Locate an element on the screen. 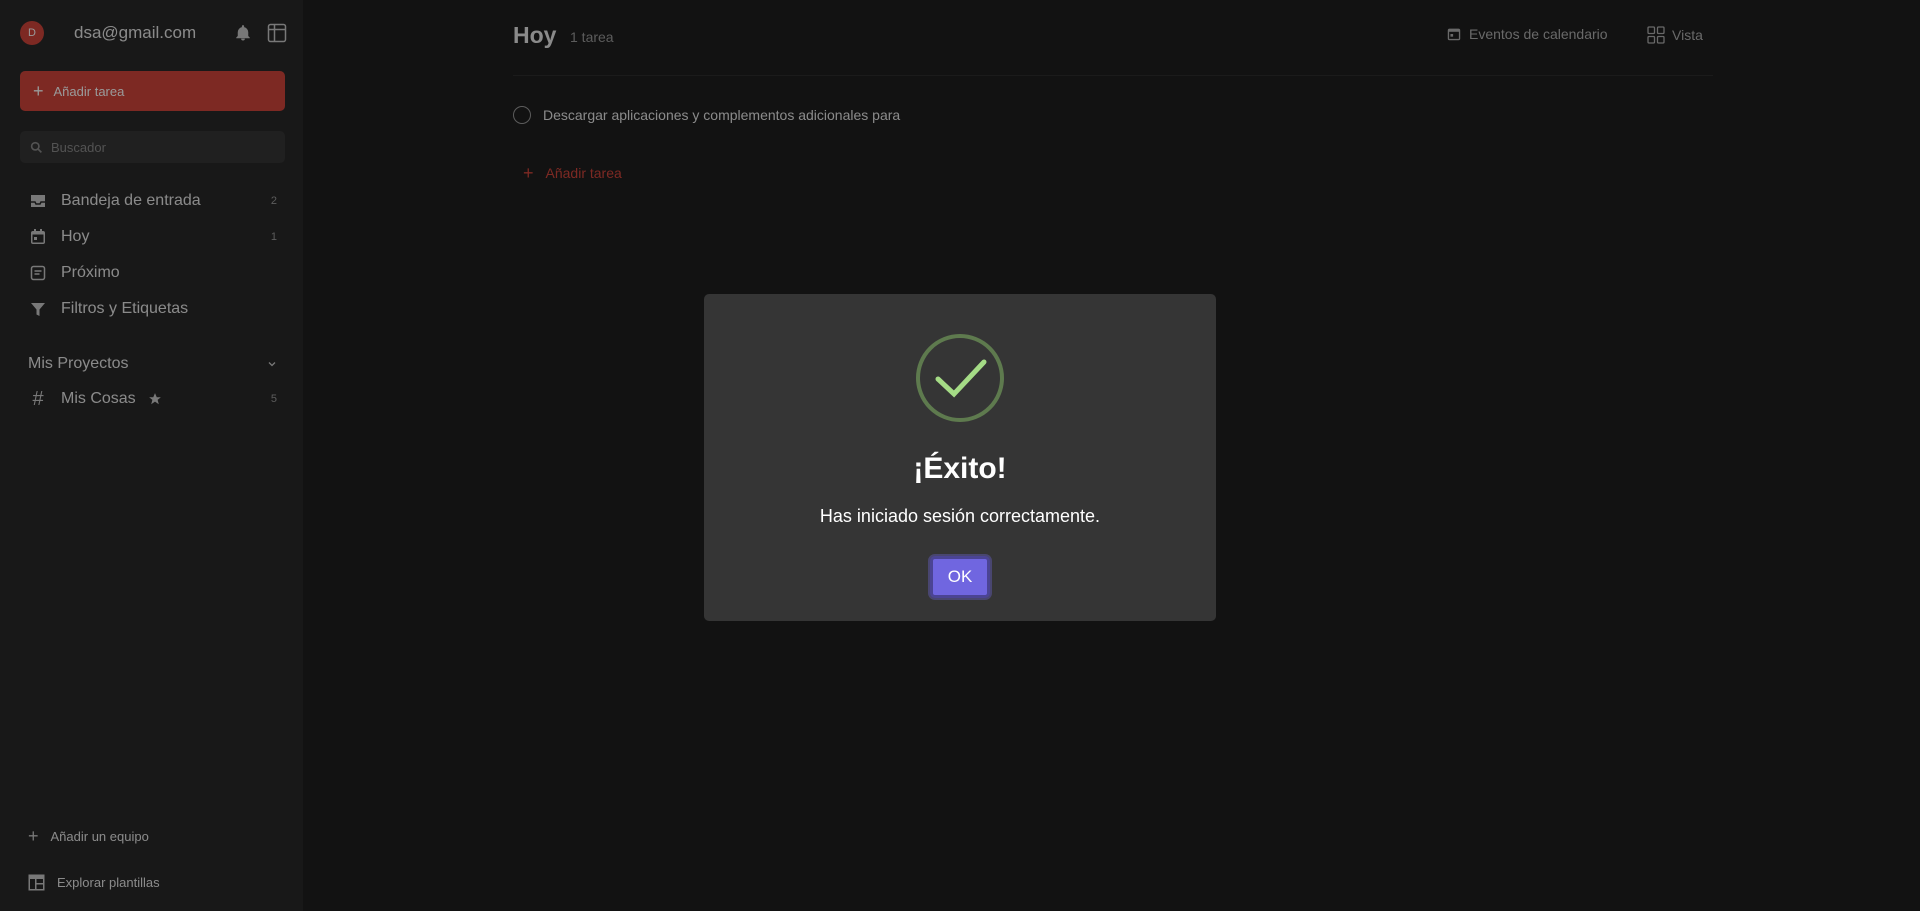 This screenshot has width=1920, height=911. success-check-icon is located at coordinates (960, 378).